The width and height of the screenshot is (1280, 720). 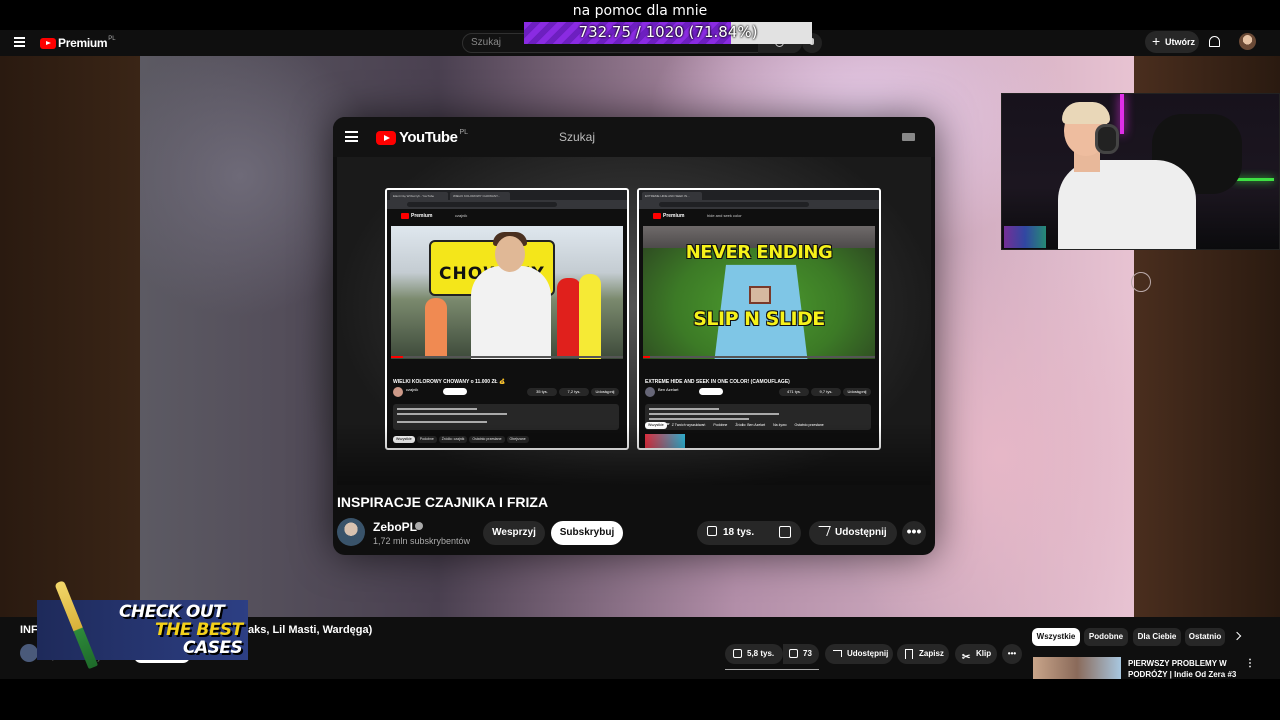 What do you see at coordinates (711, 391) in the screenshot?
I see `mini-subscribe-button` at bounding box center [711, 391].